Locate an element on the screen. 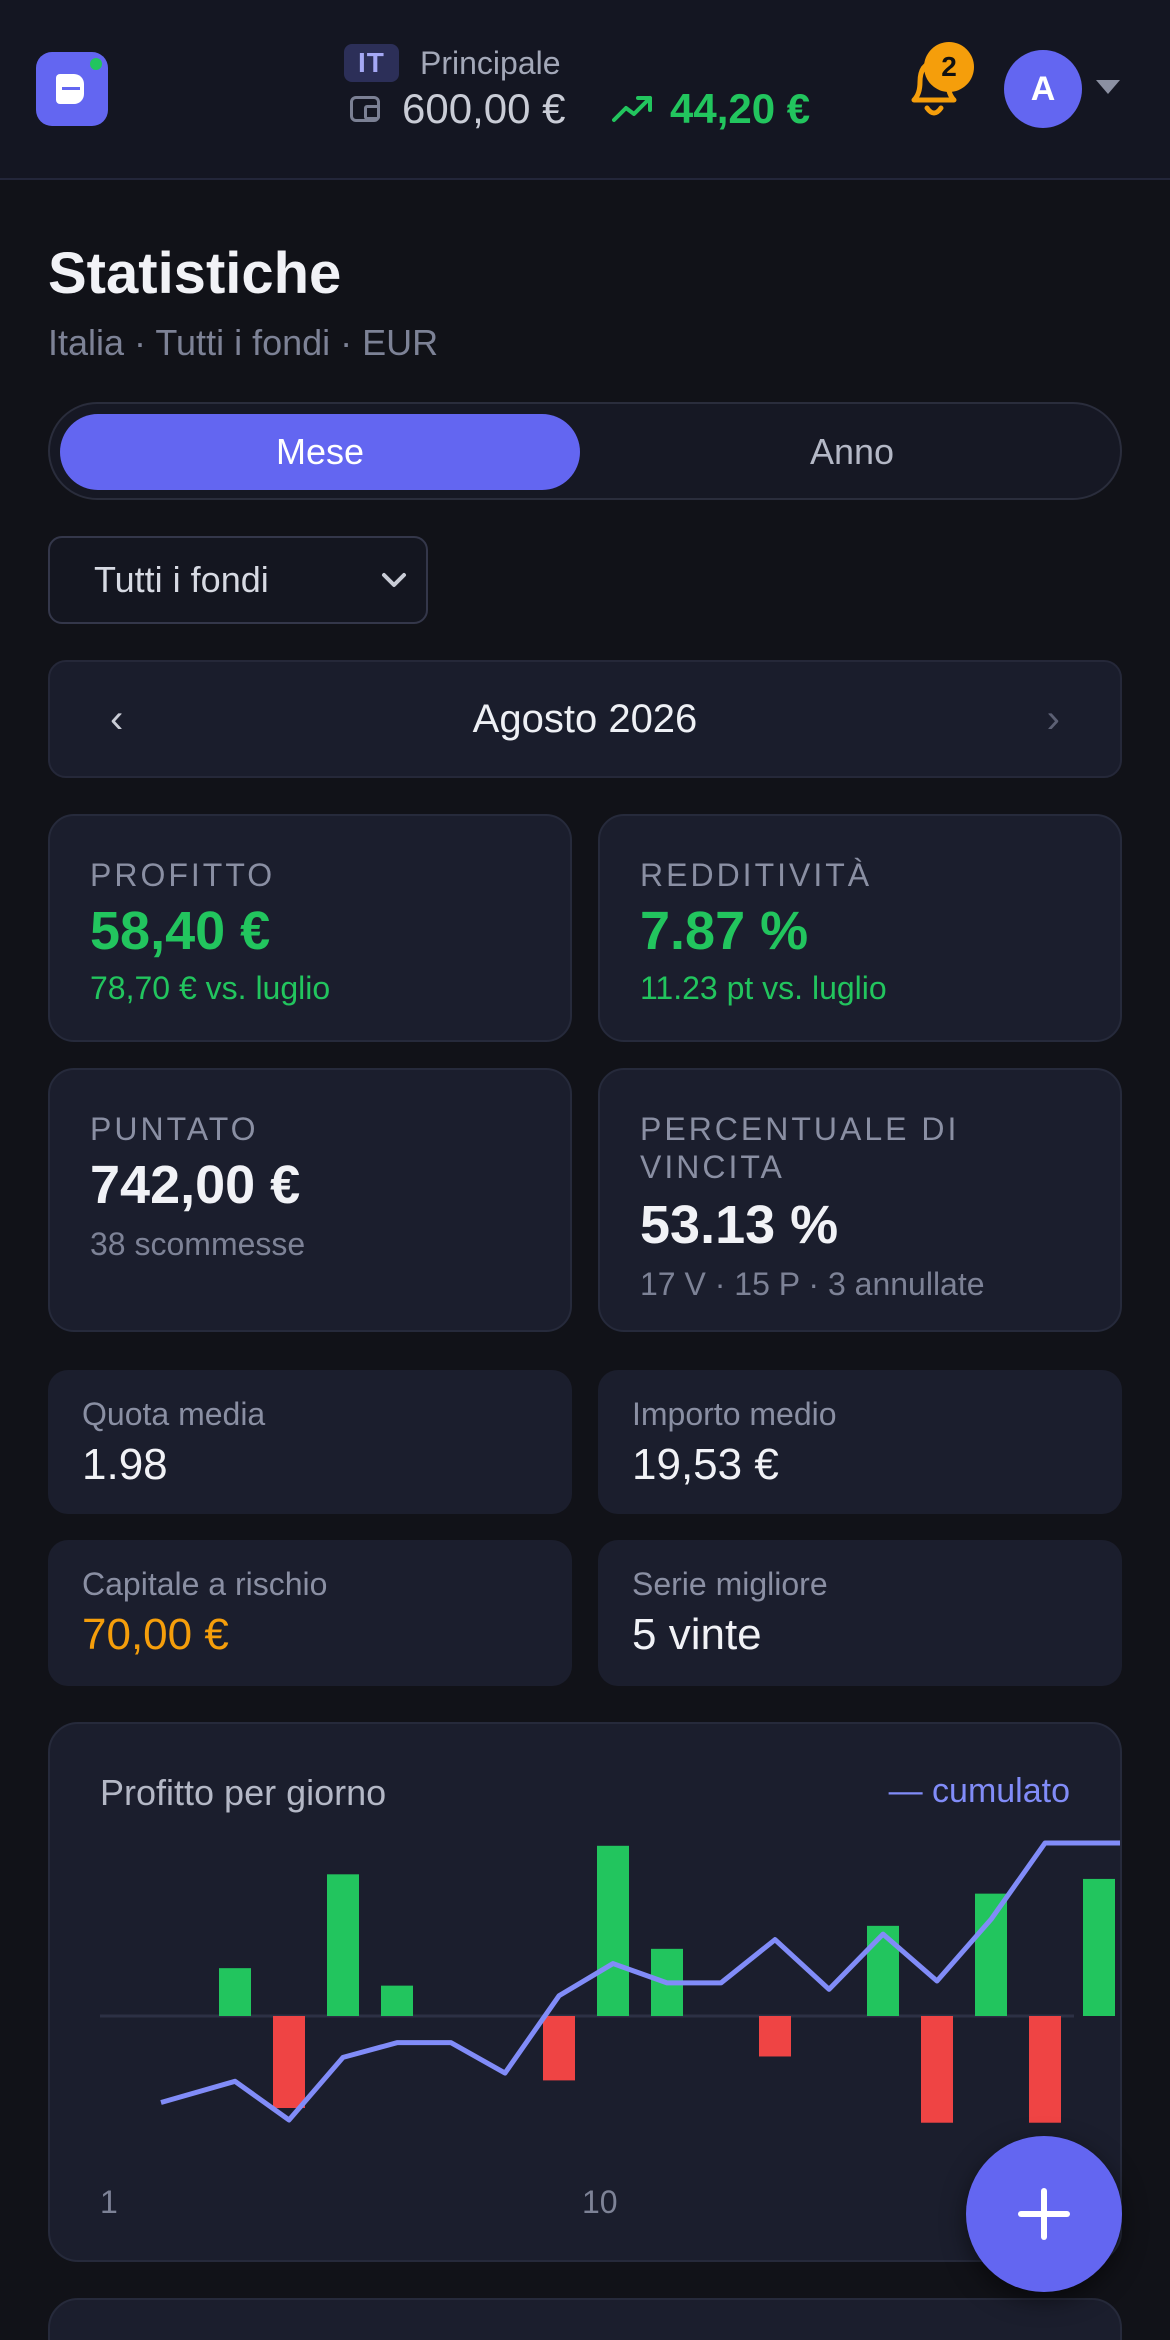  next-section-card is located at coordinates (585, 2319).